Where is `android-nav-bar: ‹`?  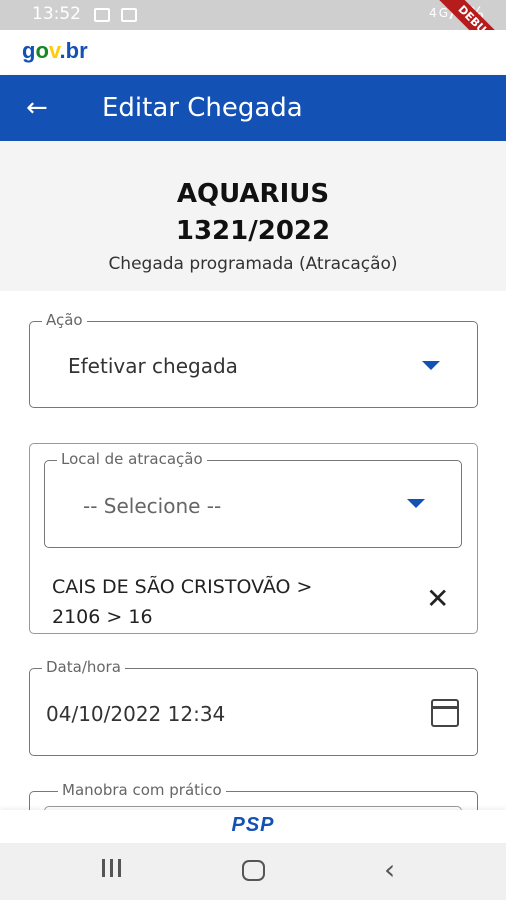 android-nav-bar: ‹ is located at coordinates (253, 871).